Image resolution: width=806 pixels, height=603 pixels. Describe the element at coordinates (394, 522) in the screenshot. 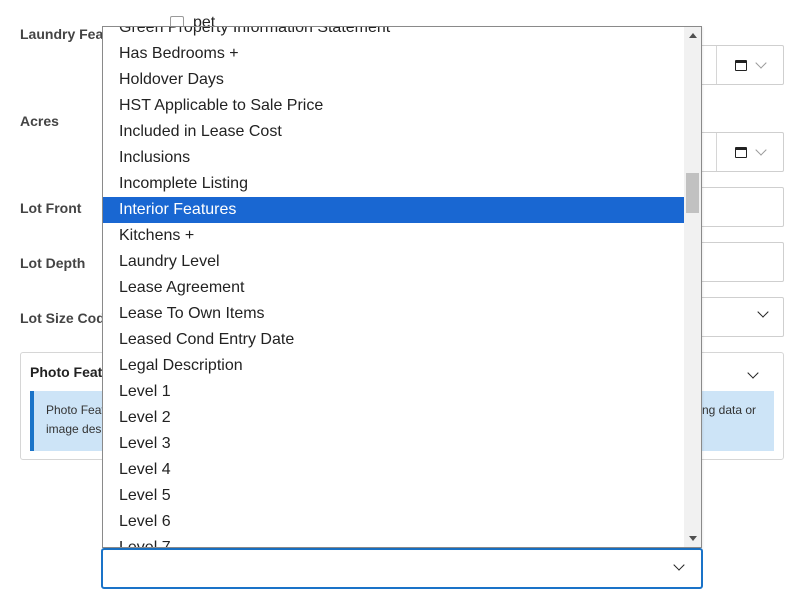

I see `dropdown-option: Level 6` at that location.